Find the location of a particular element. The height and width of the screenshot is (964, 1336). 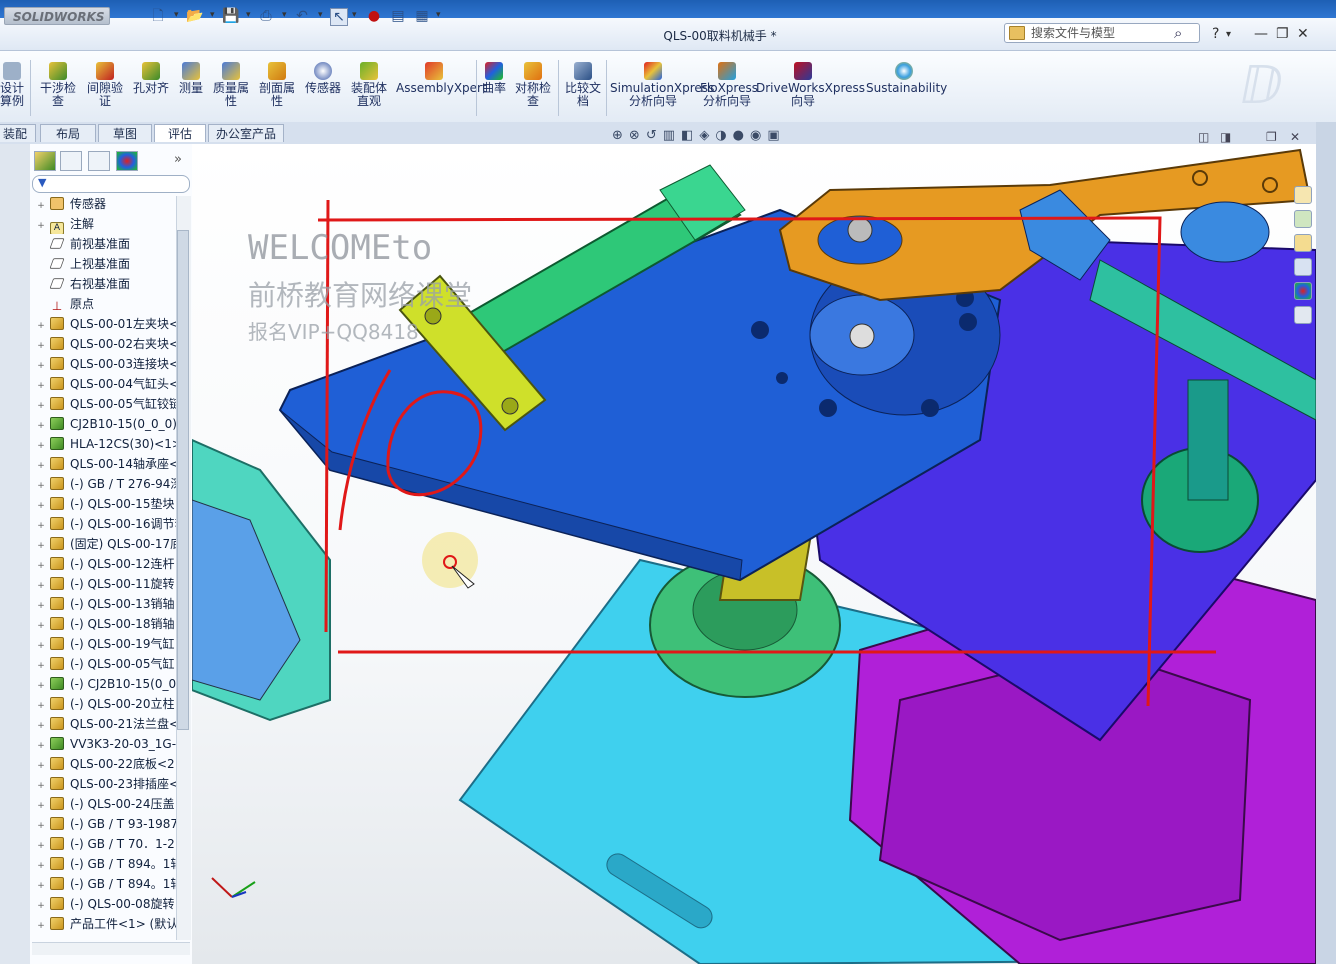

tree-item: + 产品工件<1> (默认 is located at coordinates (106, 924).